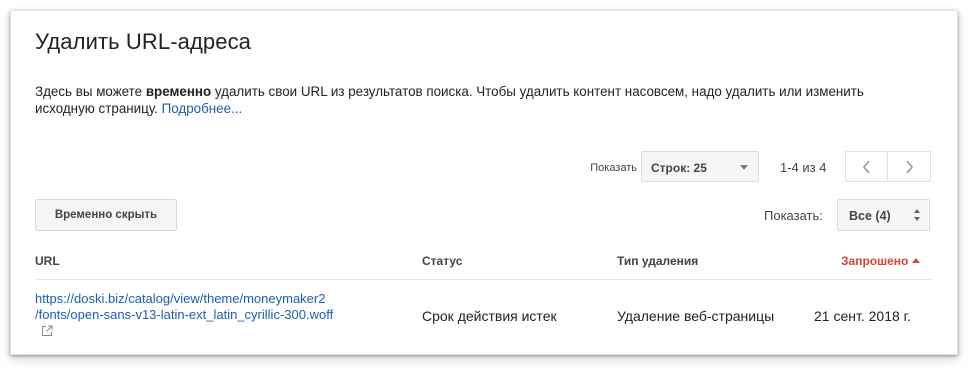 The width and height of the screenshot is (973, 375). I want to click on row-requested-date: 21 сент. 2018 г., so click(862, 316).